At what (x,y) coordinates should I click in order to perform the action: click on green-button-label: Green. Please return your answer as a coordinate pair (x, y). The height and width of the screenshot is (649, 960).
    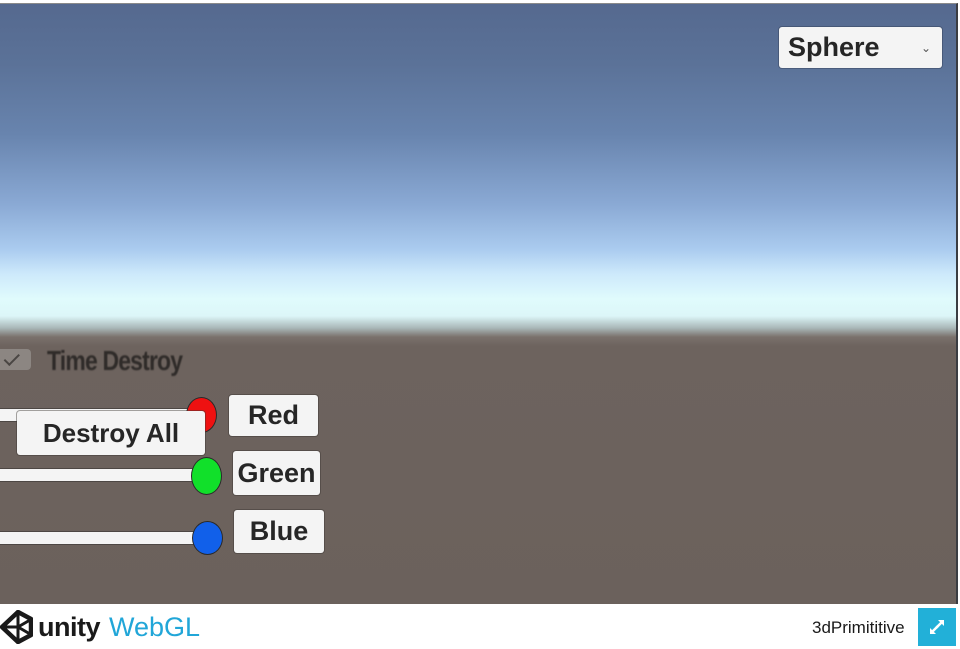
    Looking at the image, I should click on (276, 472).